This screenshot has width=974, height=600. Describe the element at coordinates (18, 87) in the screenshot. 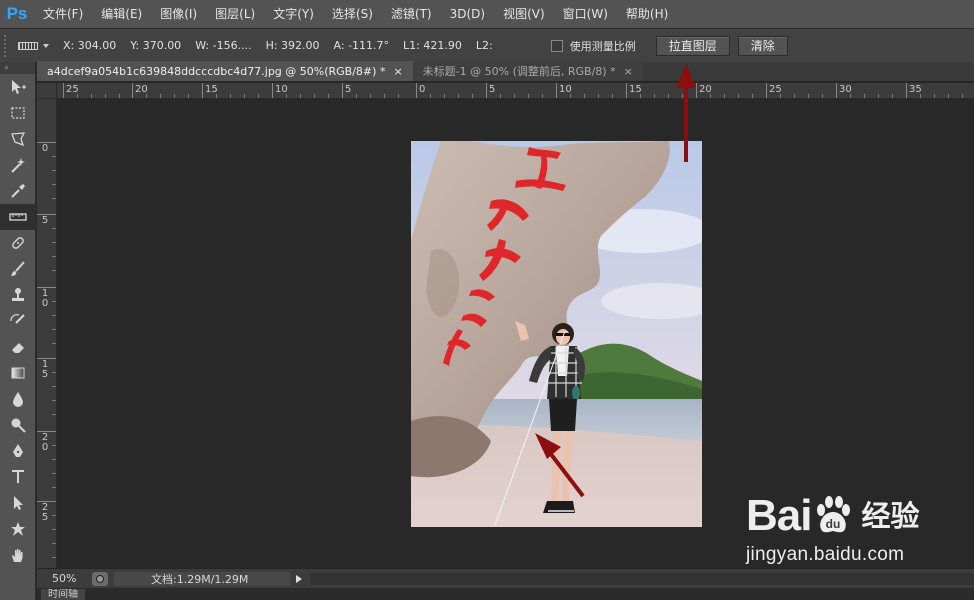

I see `move-tool-icon` at that location.